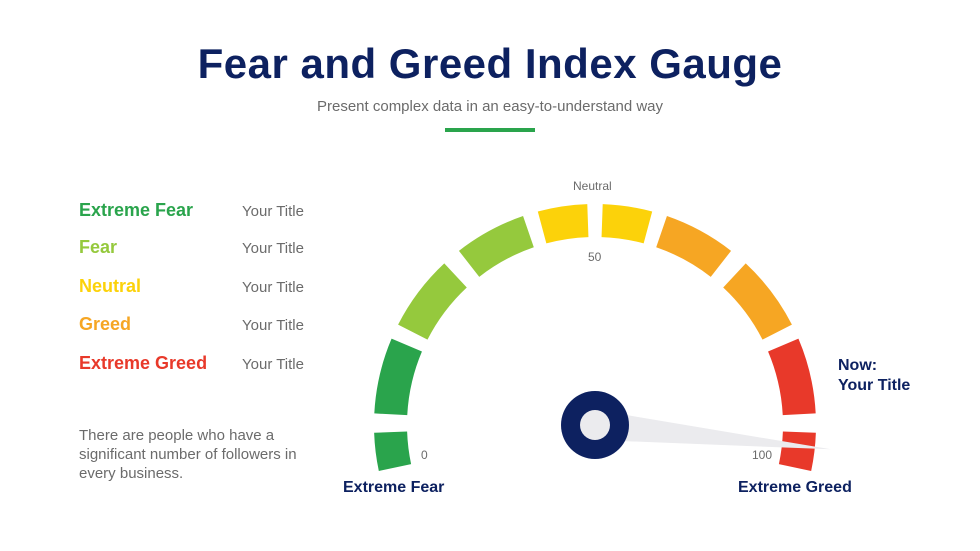 The image size is (980, 551). What do you see at coordinates (595, 425) in the screenshot?
I see `gauge-hub-inner` at bounding box center [595, 425].